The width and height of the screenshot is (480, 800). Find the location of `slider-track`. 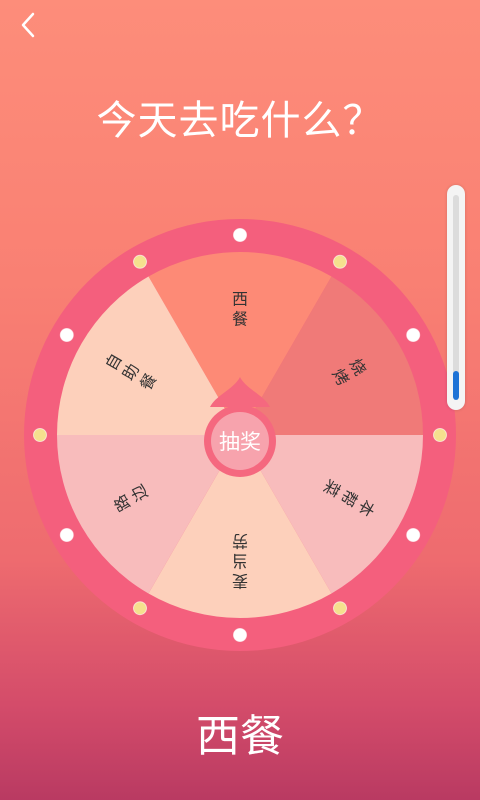

slider-track is located at coordinates (456, 297).